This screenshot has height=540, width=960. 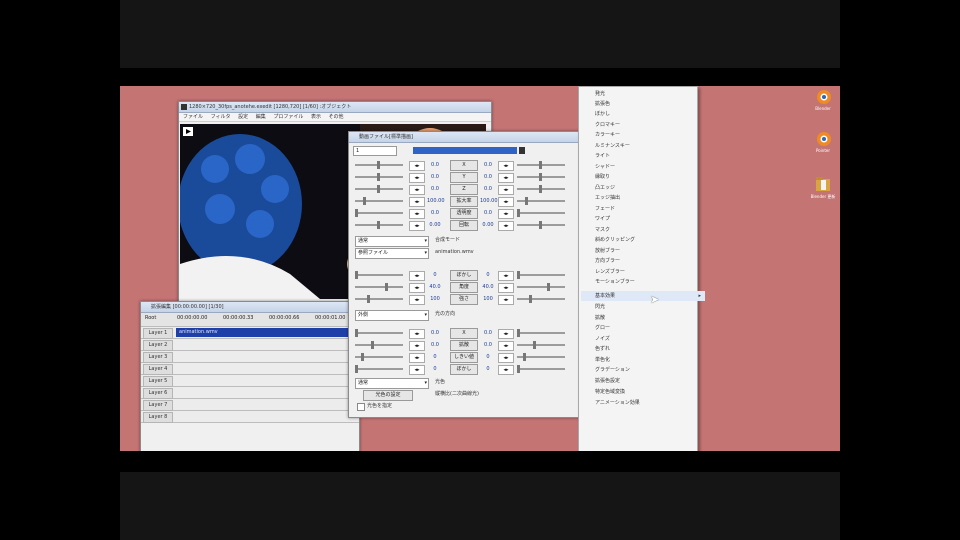 I want to click on menu-item: レンズブラー, so click(x=610, y=272).